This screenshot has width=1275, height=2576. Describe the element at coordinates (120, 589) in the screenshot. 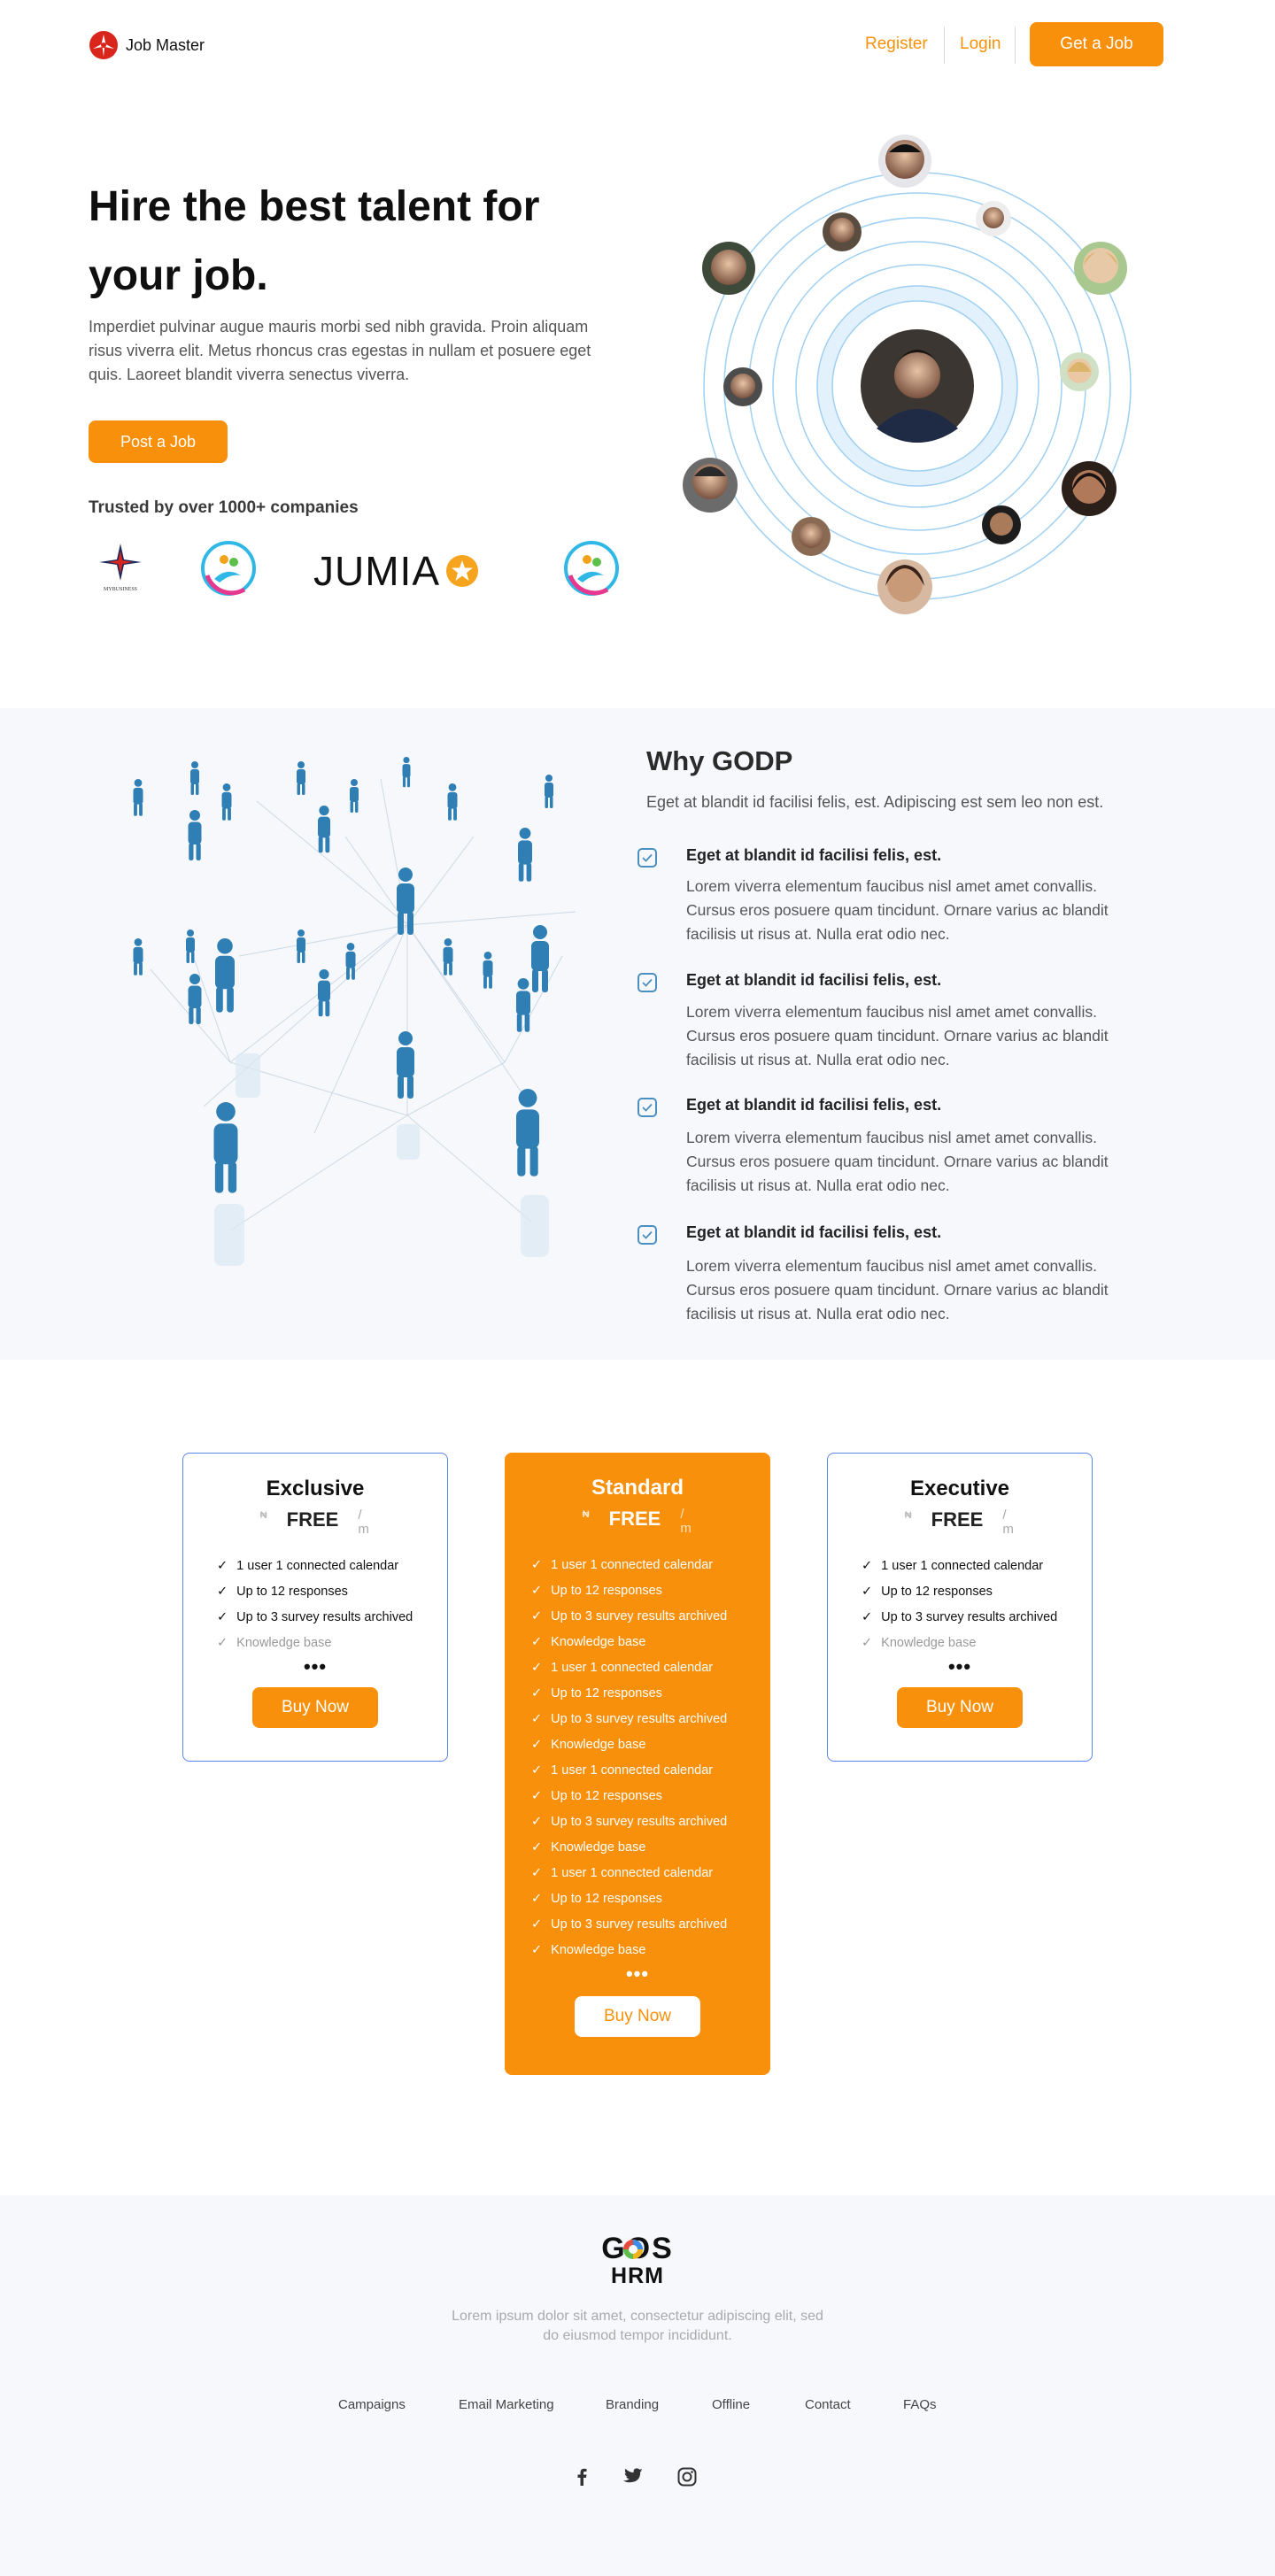

I see `logo-caption: MYBUSINESS` at that location.